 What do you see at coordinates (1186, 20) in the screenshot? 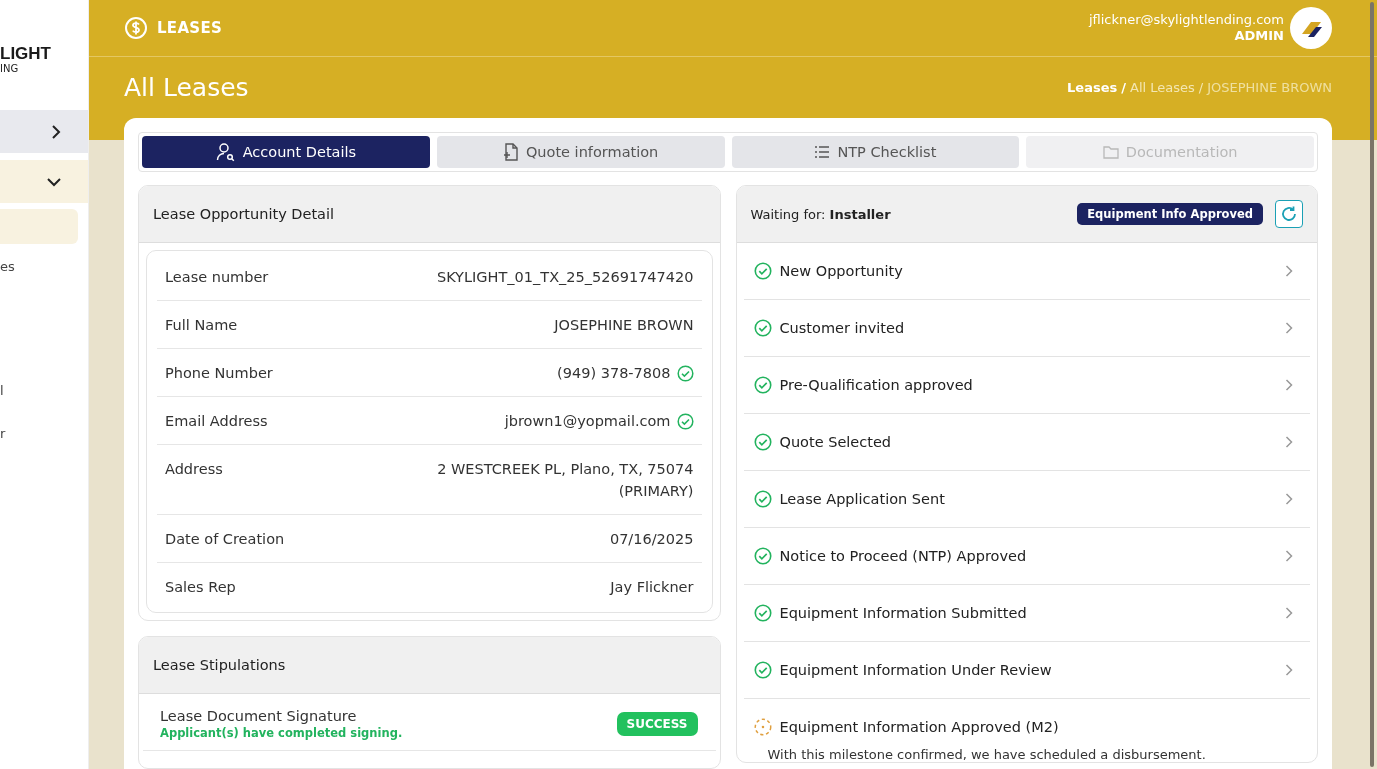
I see `user-email: jflickner@skylightlending.com` at bounding box center [1186, 20].